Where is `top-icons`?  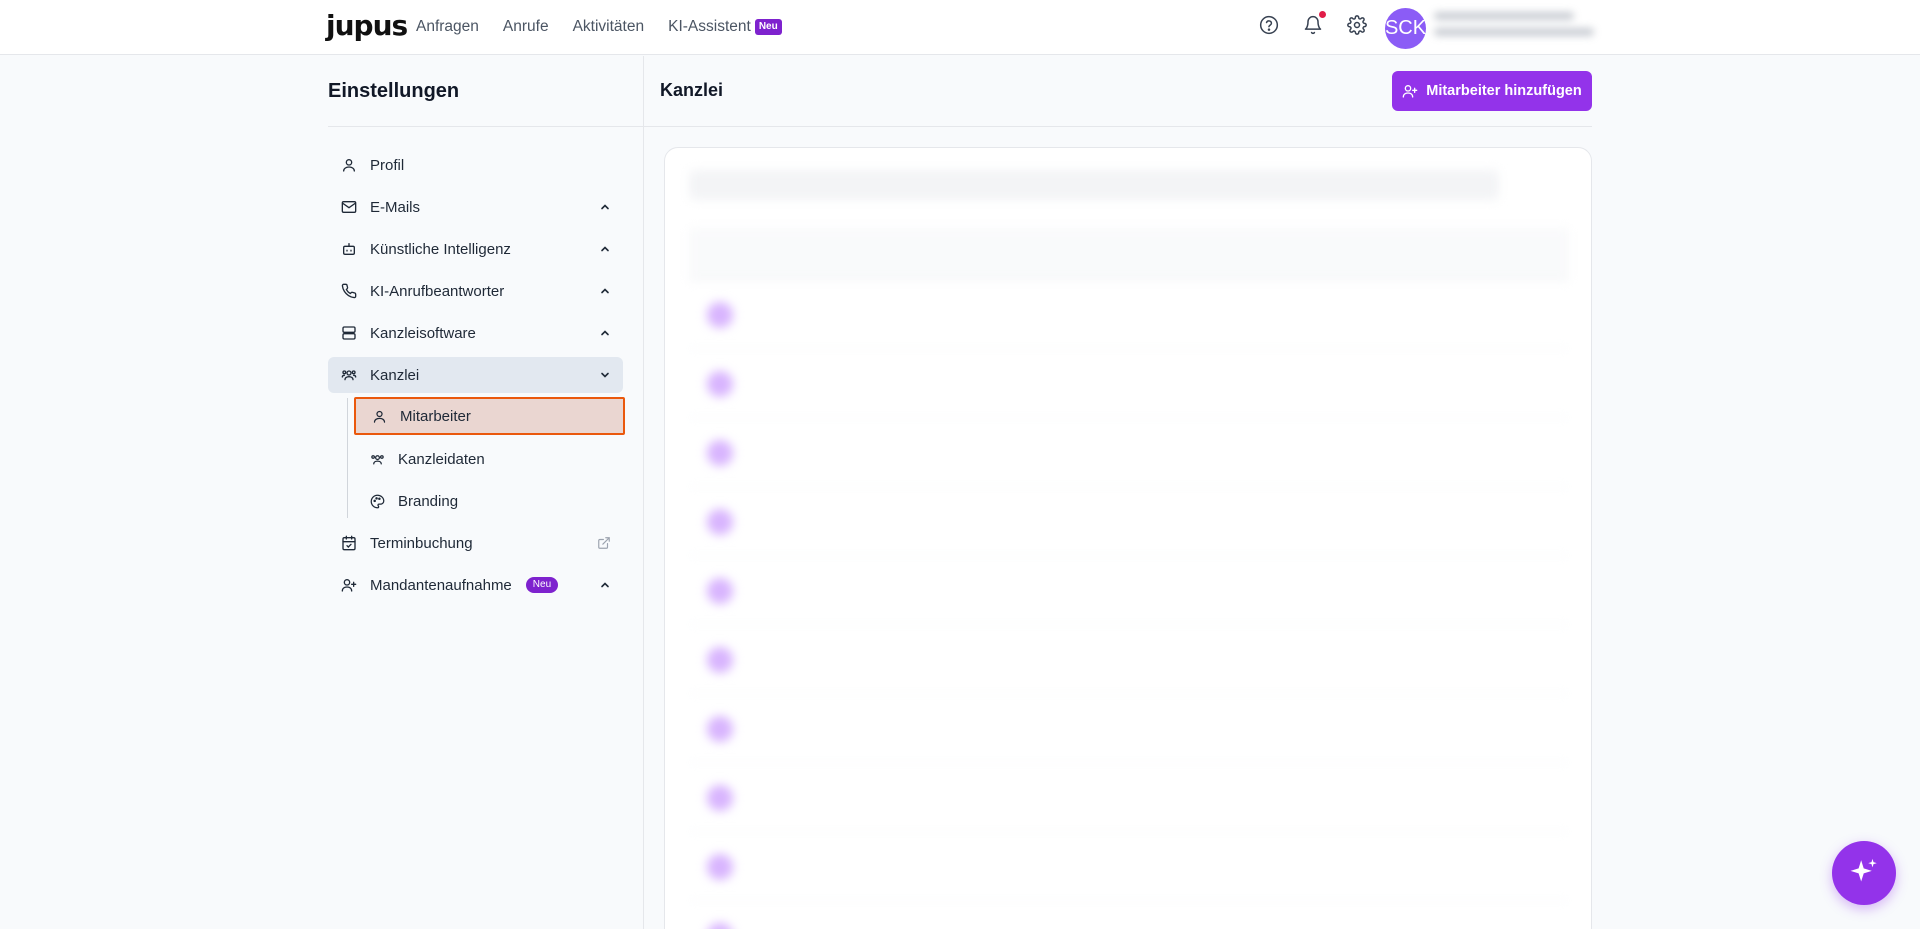
top-icons is located at coordinates (1313, 23).